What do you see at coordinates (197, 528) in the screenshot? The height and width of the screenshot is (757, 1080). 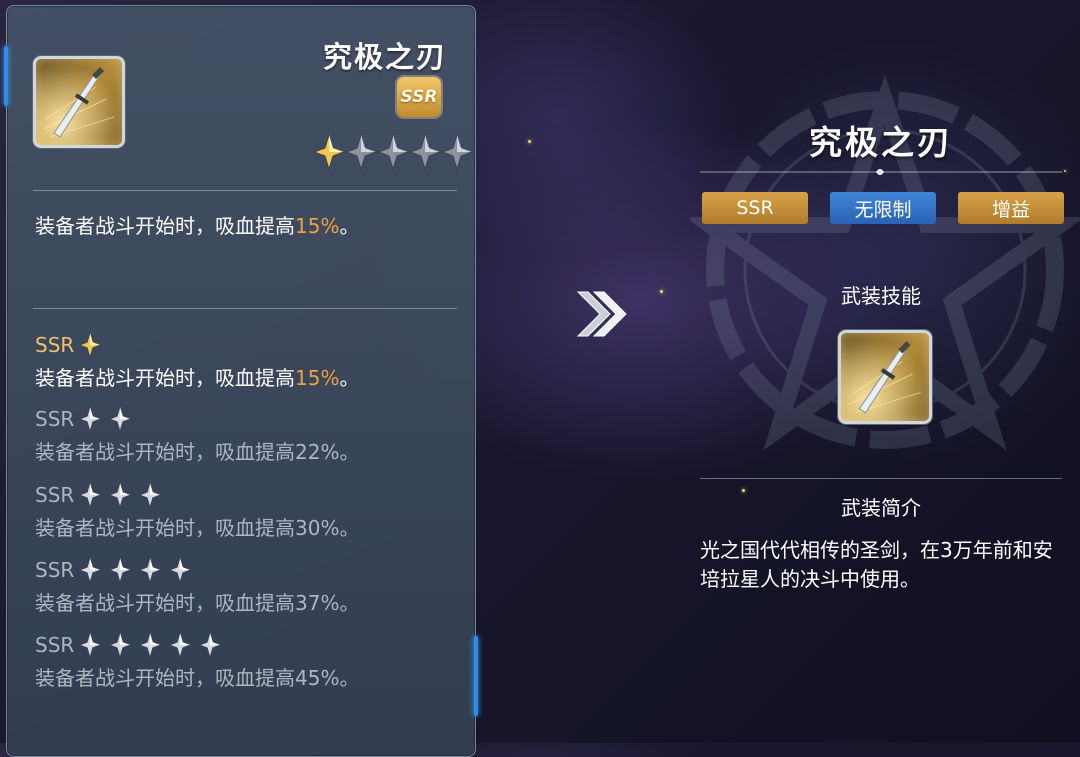 I see `level-effect-text: 装备者战斗开始时，吸血提高30%。` at bounding box center [197, 528].